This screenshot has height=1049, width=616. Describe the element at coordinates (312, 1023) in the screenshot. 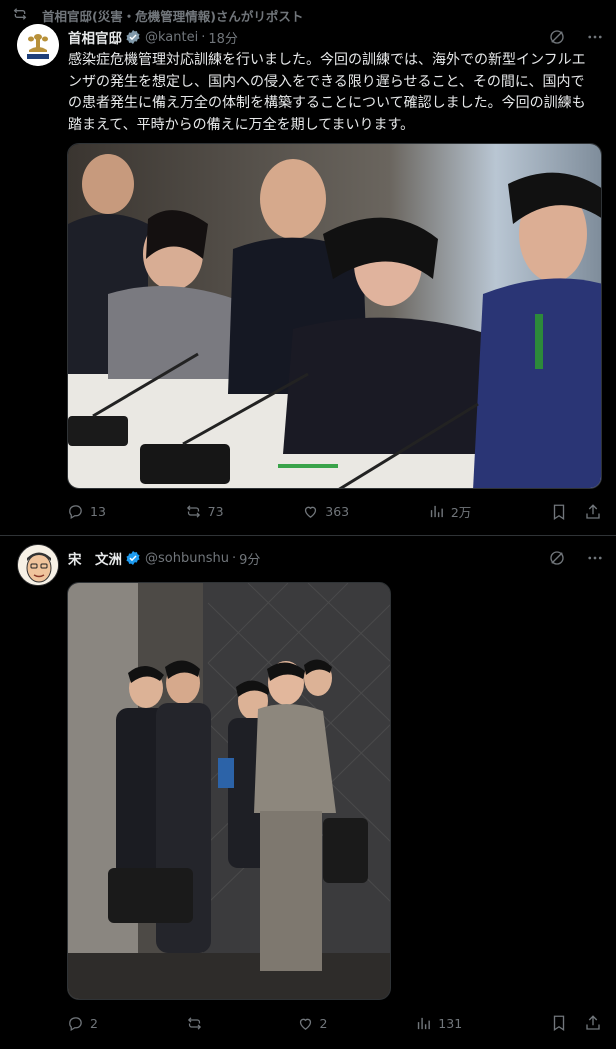

I see `like-button: 2` at that location.